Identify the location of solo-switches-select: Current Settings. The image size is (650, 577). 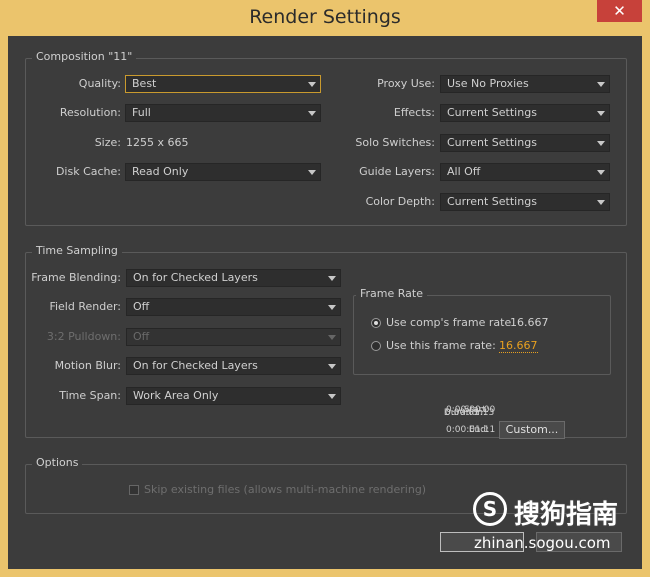
(525, 143).